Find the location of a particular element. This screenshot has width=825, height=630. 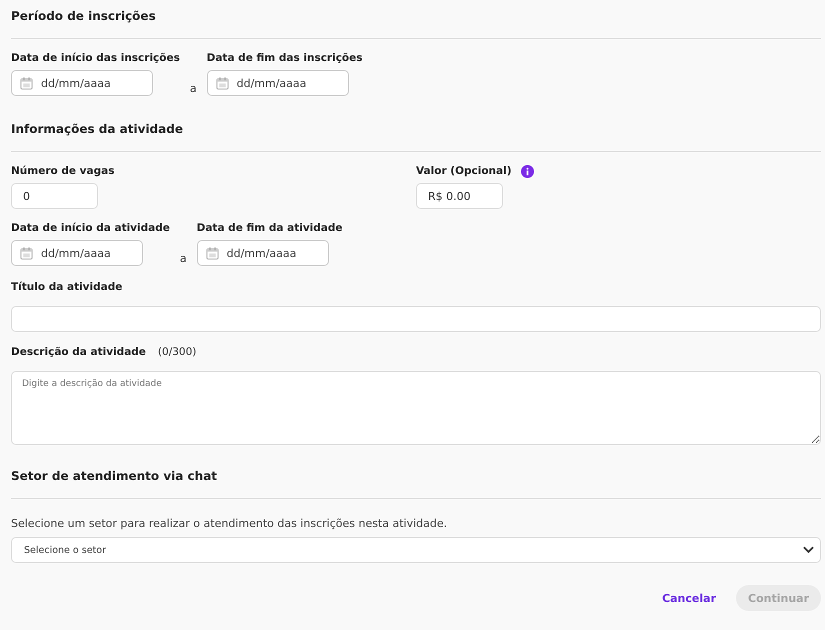

price-field: R$ 0.00 is located at coordinates (459, 196).